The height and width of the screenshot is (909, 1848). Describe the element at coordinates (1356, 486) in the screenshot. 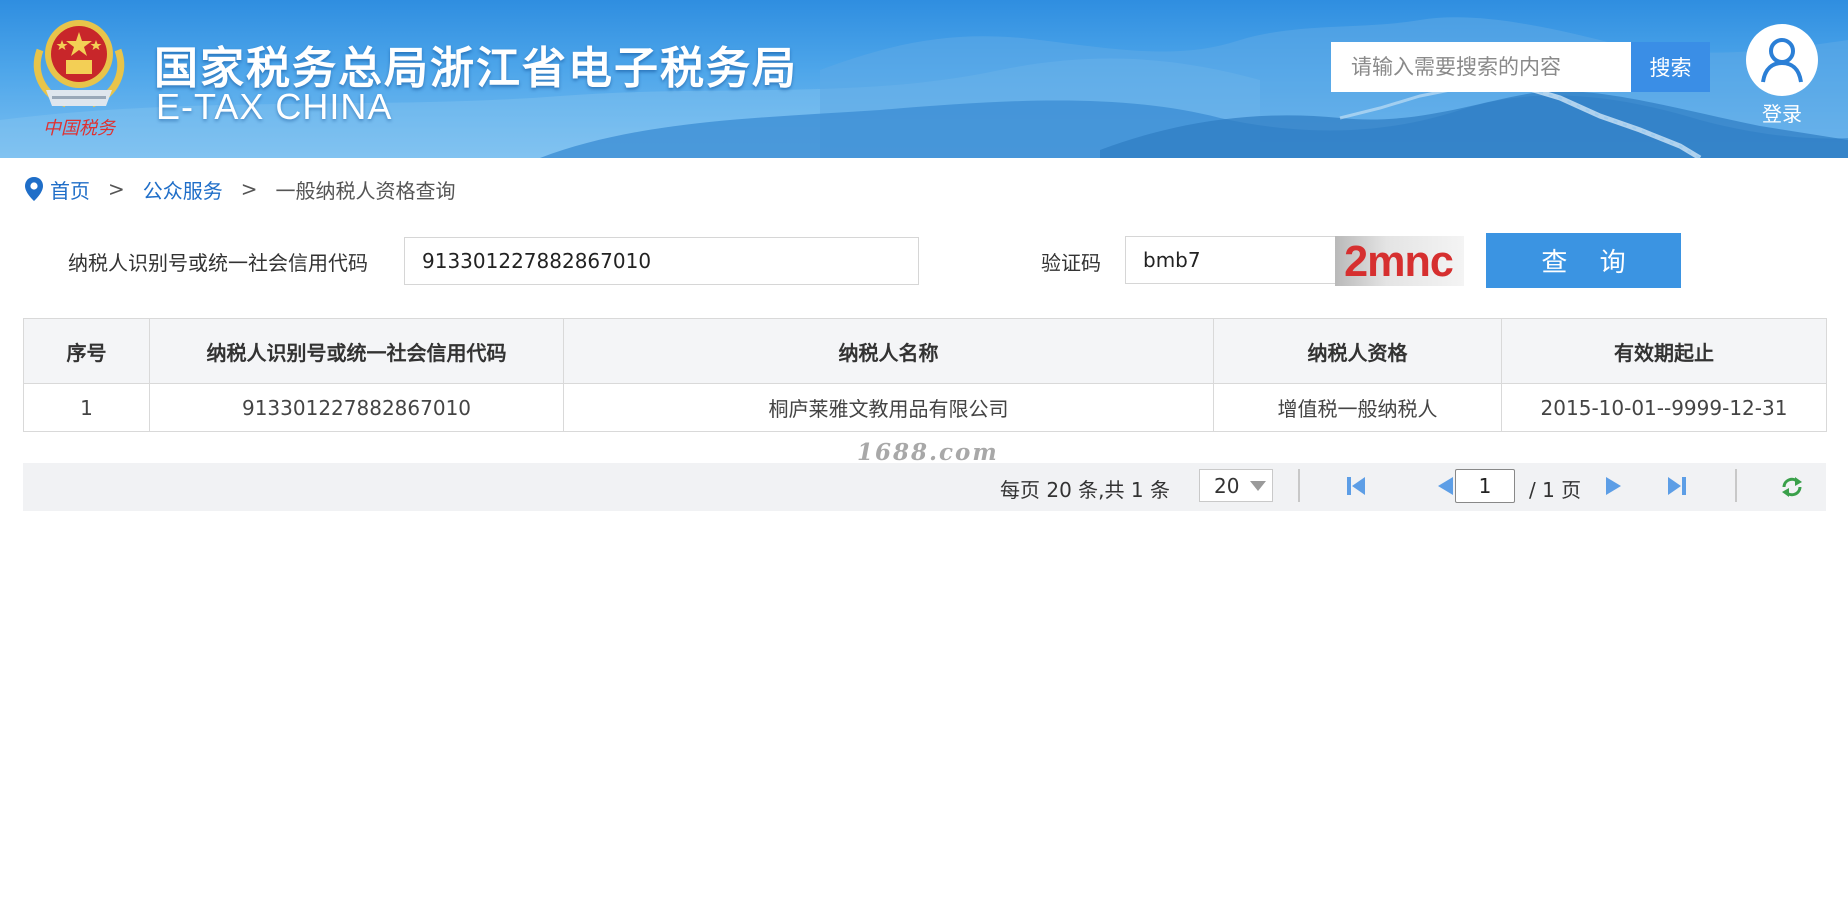

I see `first-page-icon` at that location.